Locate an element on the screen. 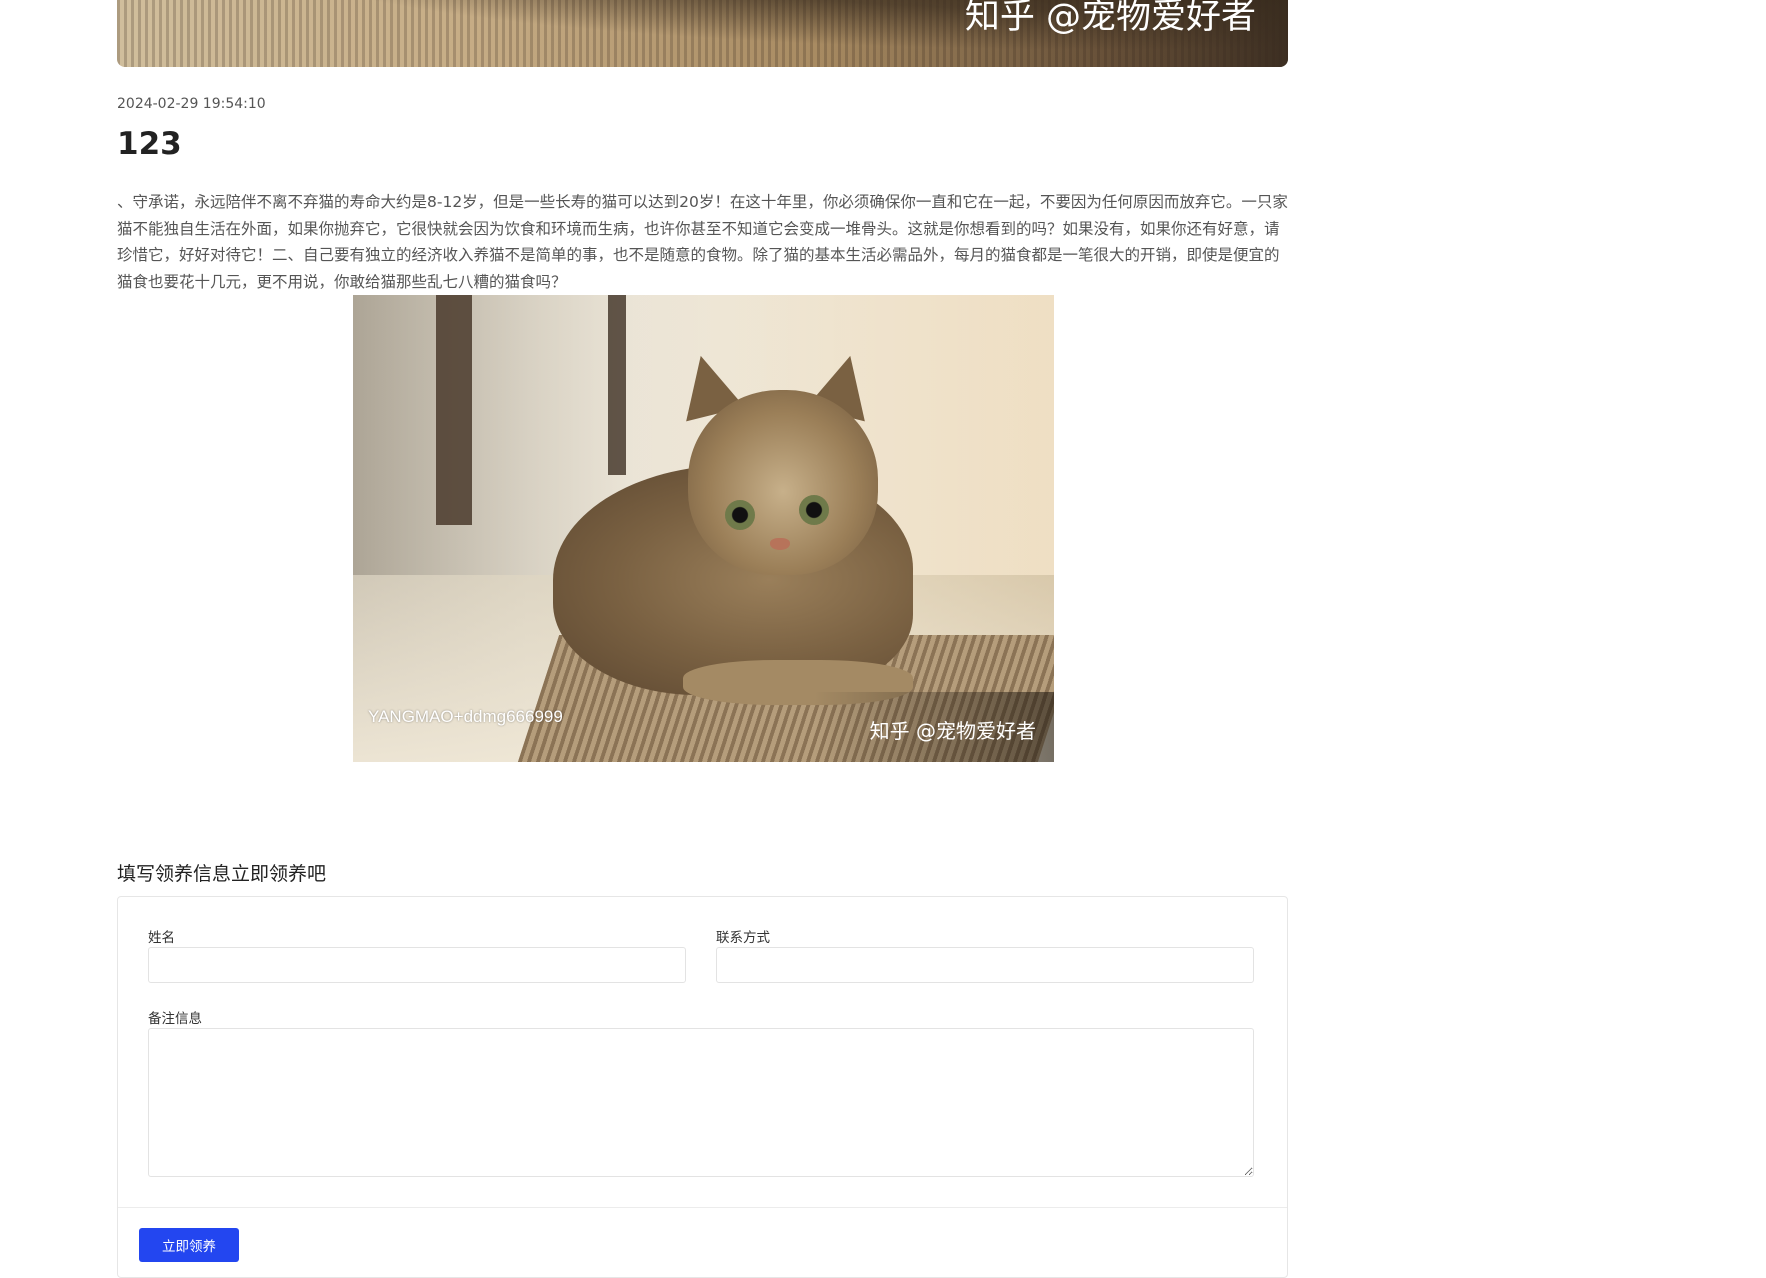 The height and width of the screenshot is (1278, 1766). cat-photo: YANGMAO+ddmg666999 知乎 @宠物爱好者 is located at coordinates (703, 528).